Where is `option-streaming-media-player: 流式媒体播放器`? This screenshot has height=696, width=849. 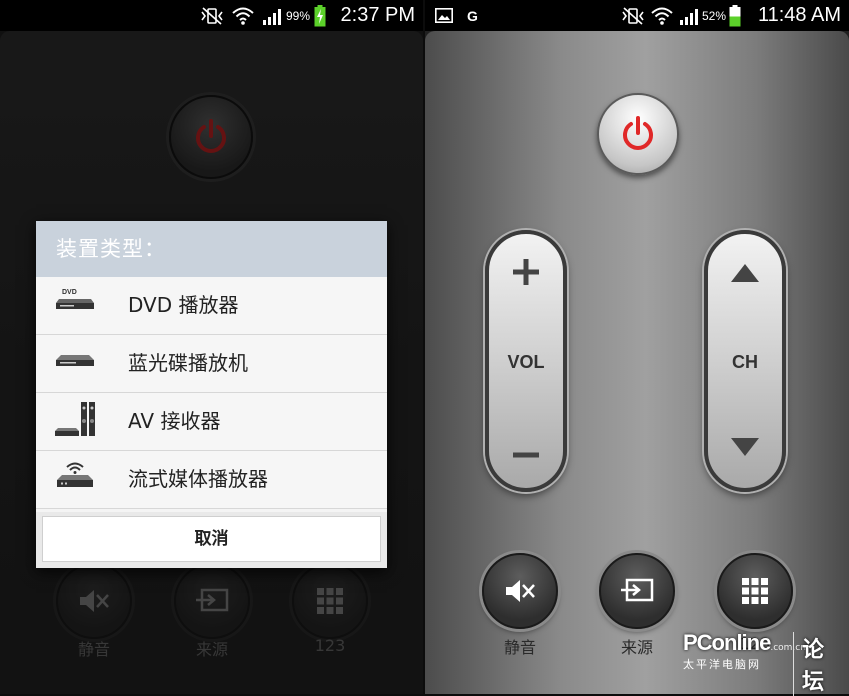
option-streaming-media-player: 流式媒体播放器 is located at coordinates (211, 480).